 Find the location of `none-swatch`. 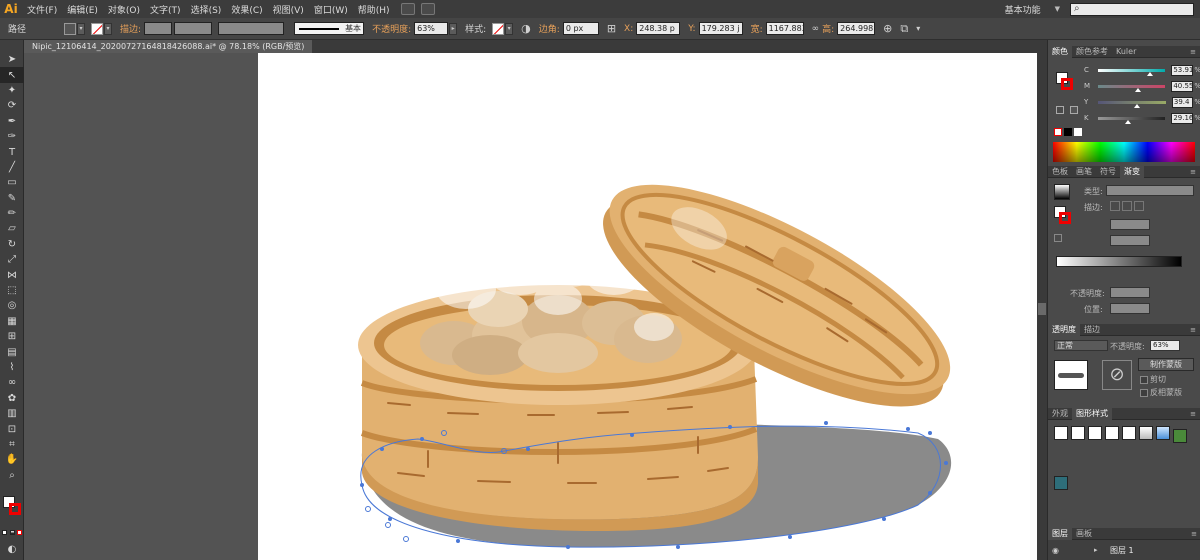

none-swatch is located at coordinates (1058, 132).